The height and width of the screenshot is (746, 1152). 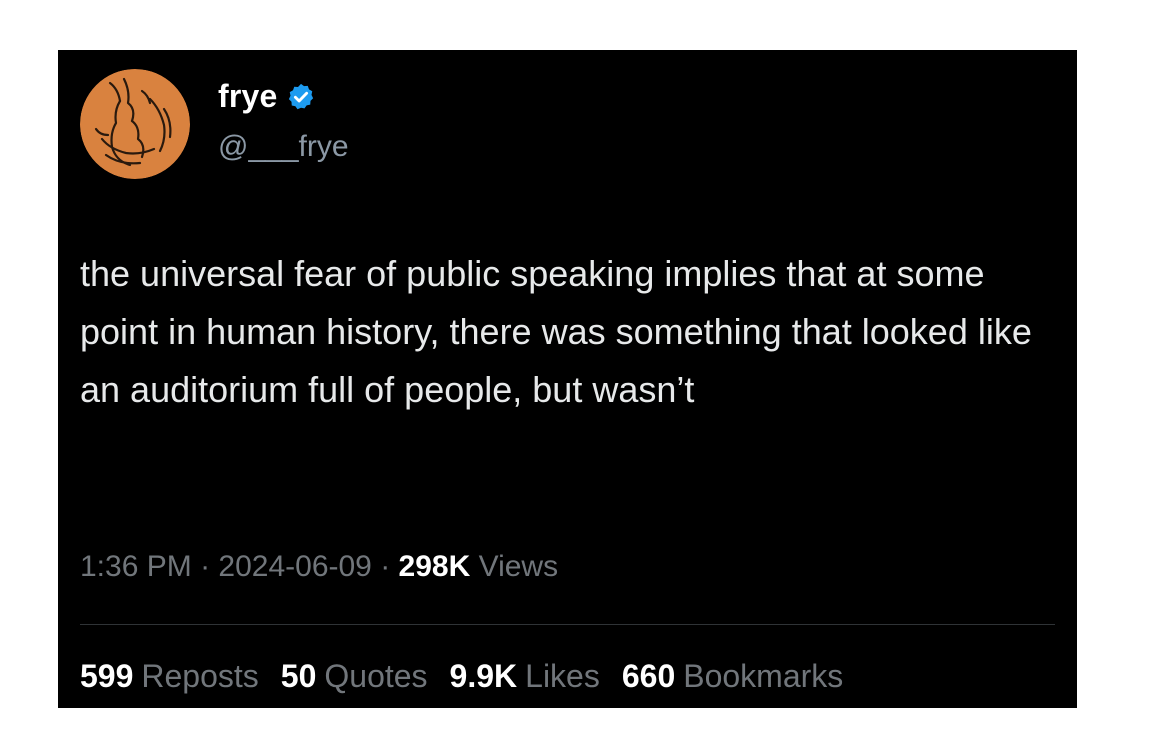 What do you see at coordinates (376, 676) in the screenshot?
I see `quotes-label: Quotes` at bounding box center [376, 676].